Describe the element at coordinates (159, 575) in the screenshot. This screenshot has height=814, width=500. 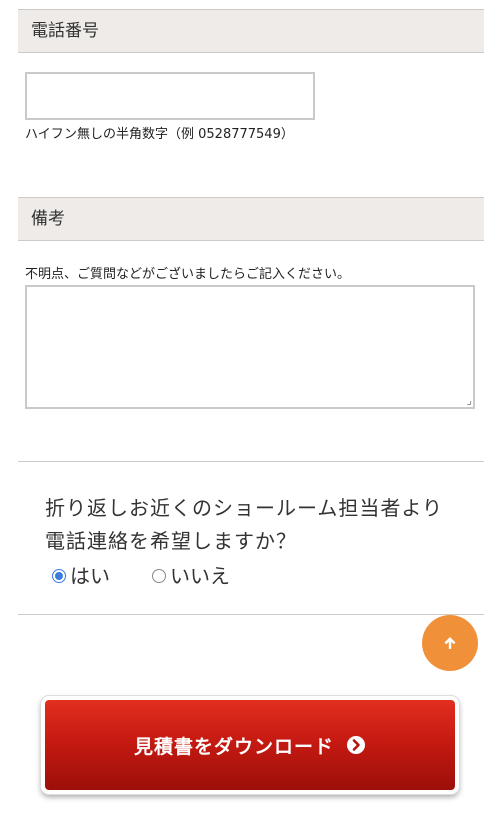
I see `radio-no-button` at that location.